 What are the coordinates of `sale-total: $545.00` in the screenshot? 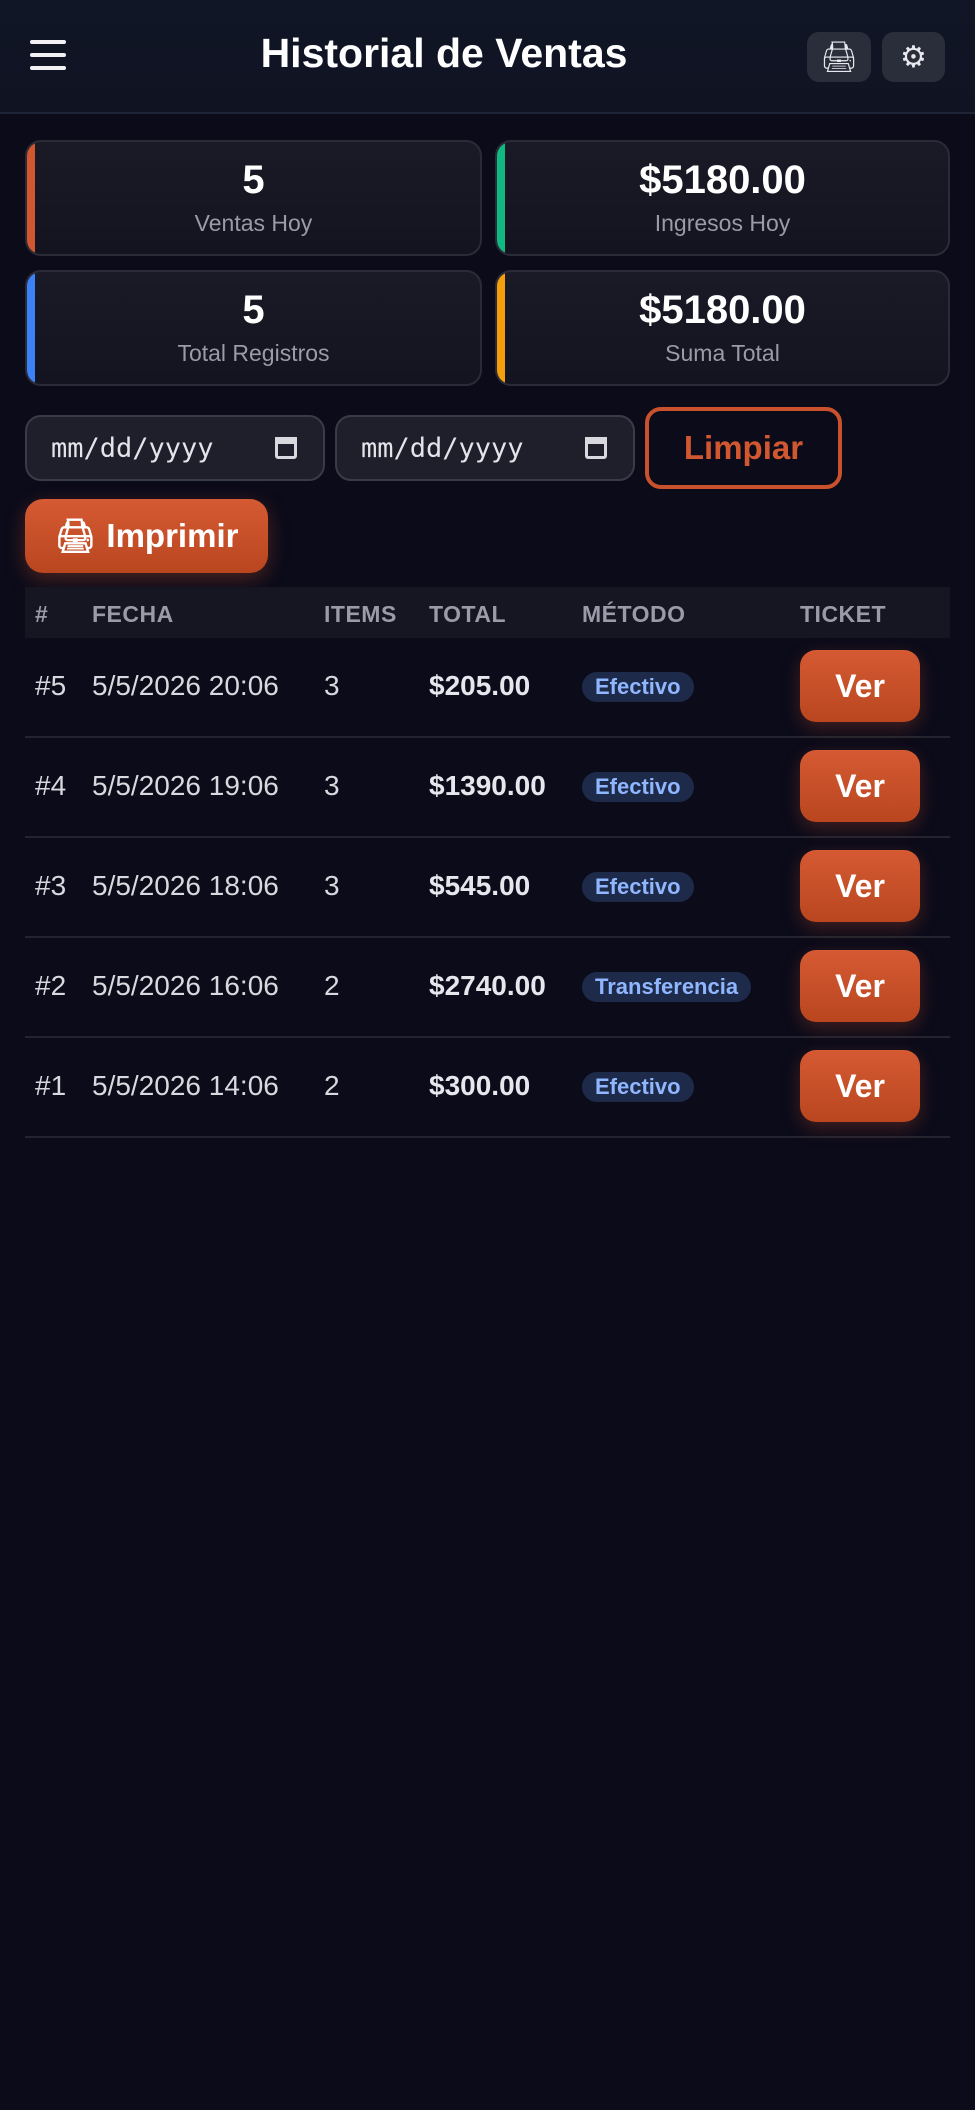 It's located at (480, 885).